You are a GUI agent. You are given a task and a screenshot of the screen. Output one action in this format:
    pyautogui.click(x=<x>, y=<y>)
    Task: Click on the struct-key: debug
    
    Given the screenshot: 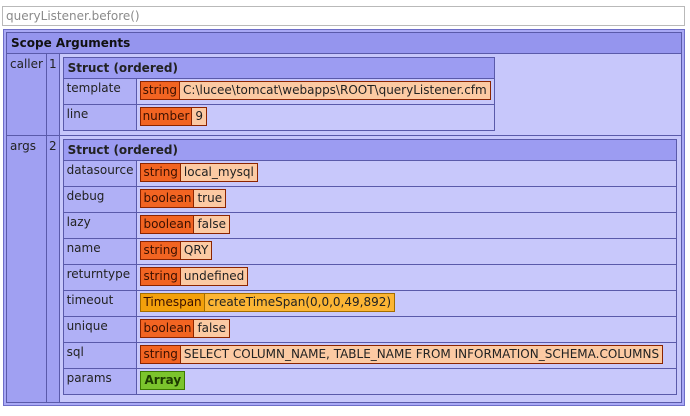 What is the action you would take?
    pyautogui.click(x=100, y=200)
    